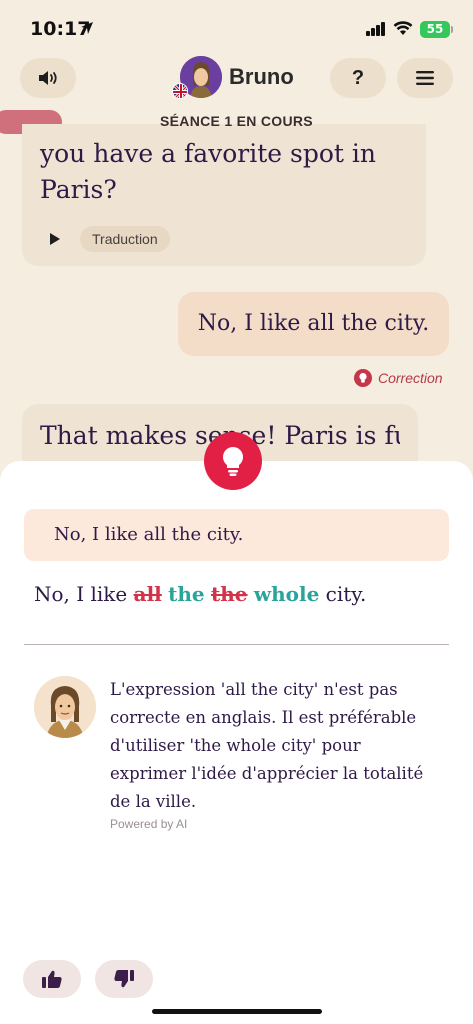  I want to click on translate-button: Traduction, so click(125, 239).